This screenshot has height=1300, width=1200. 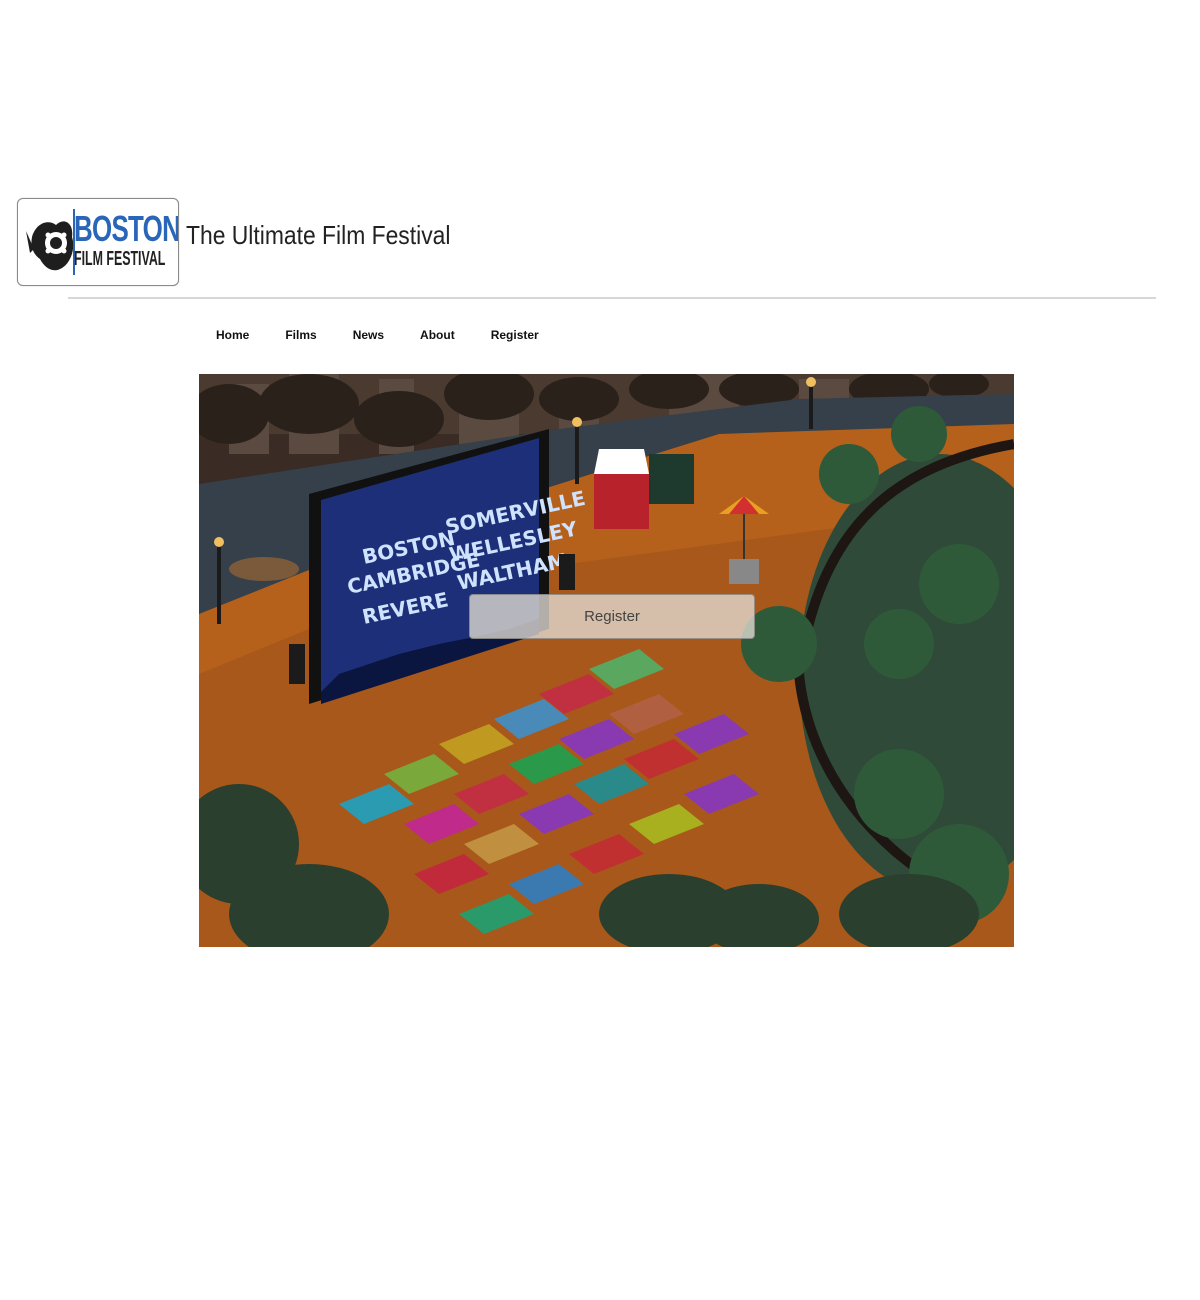 I want to click on register-button: Register, so click(x=612, y=616).